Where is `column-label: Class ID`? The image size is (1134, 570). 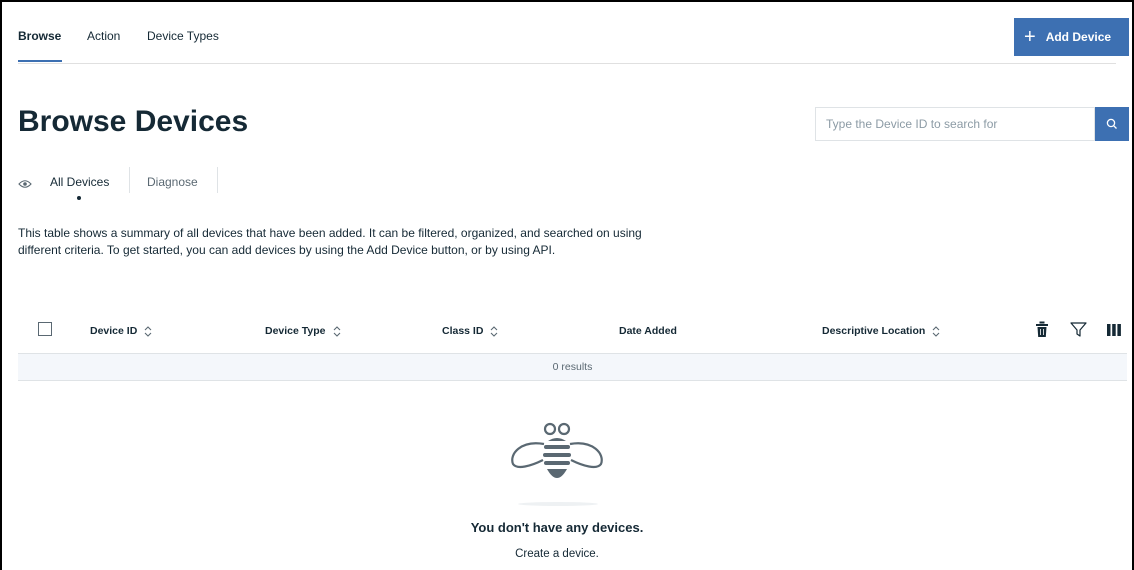 column-label: Class ID is located at coordinates (463, 331).